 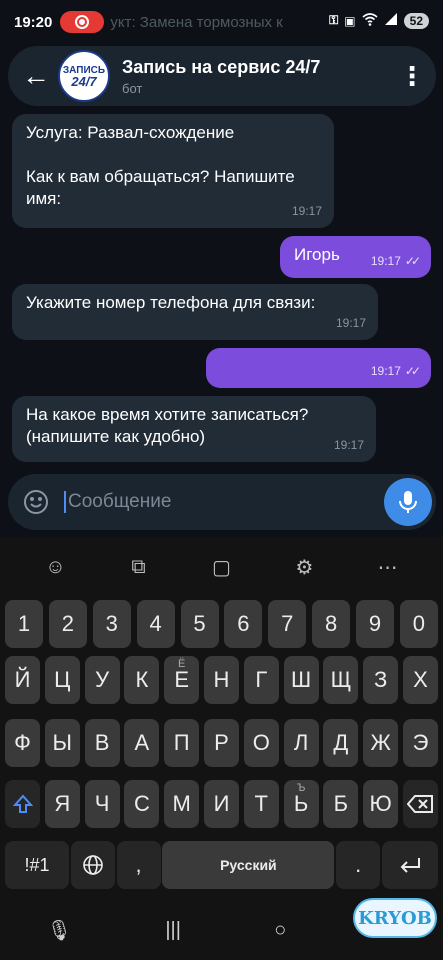 I want to click on key-letter: Л, so click(x=301, y=743).